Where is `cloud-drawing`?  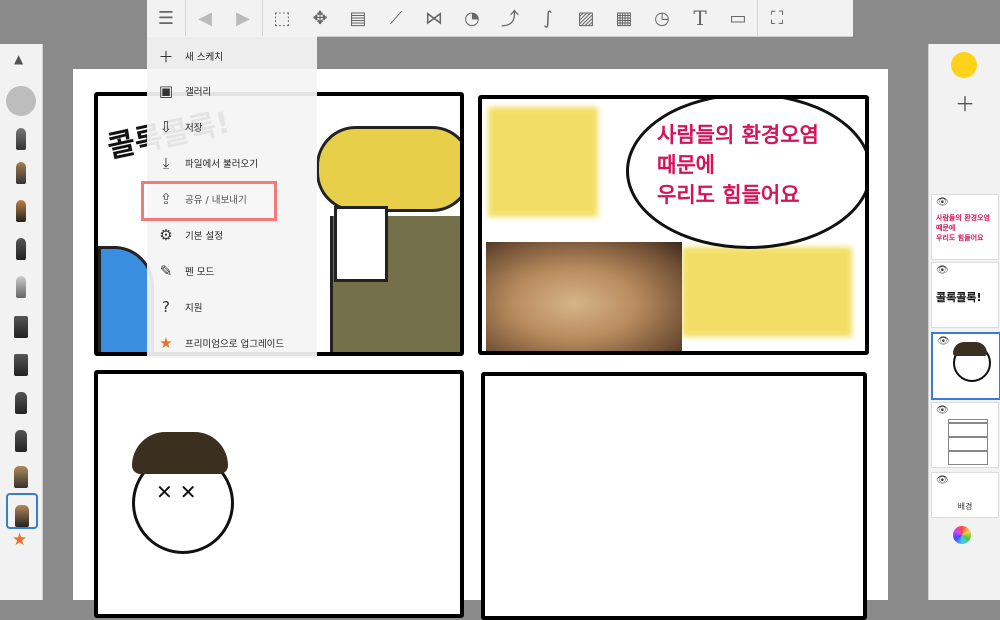 cloud-drawing is located at coordinates (388, 169).